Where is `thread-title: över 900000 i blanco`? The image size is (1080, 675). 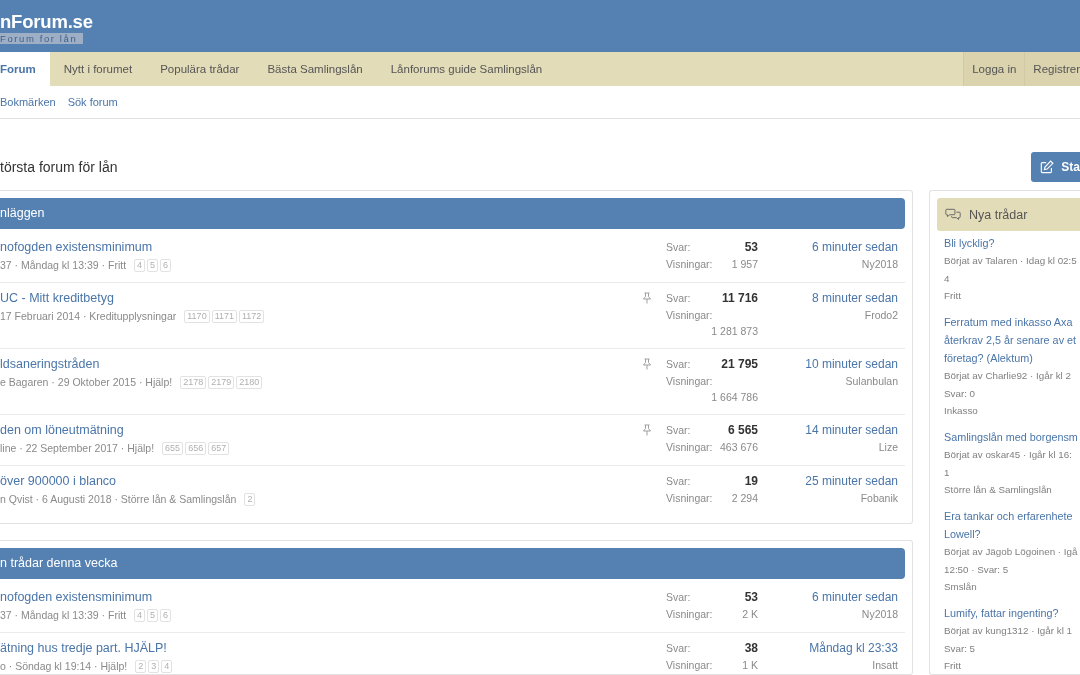
thread-title: över 900000 i blanco is located at coordinates (58, 481).